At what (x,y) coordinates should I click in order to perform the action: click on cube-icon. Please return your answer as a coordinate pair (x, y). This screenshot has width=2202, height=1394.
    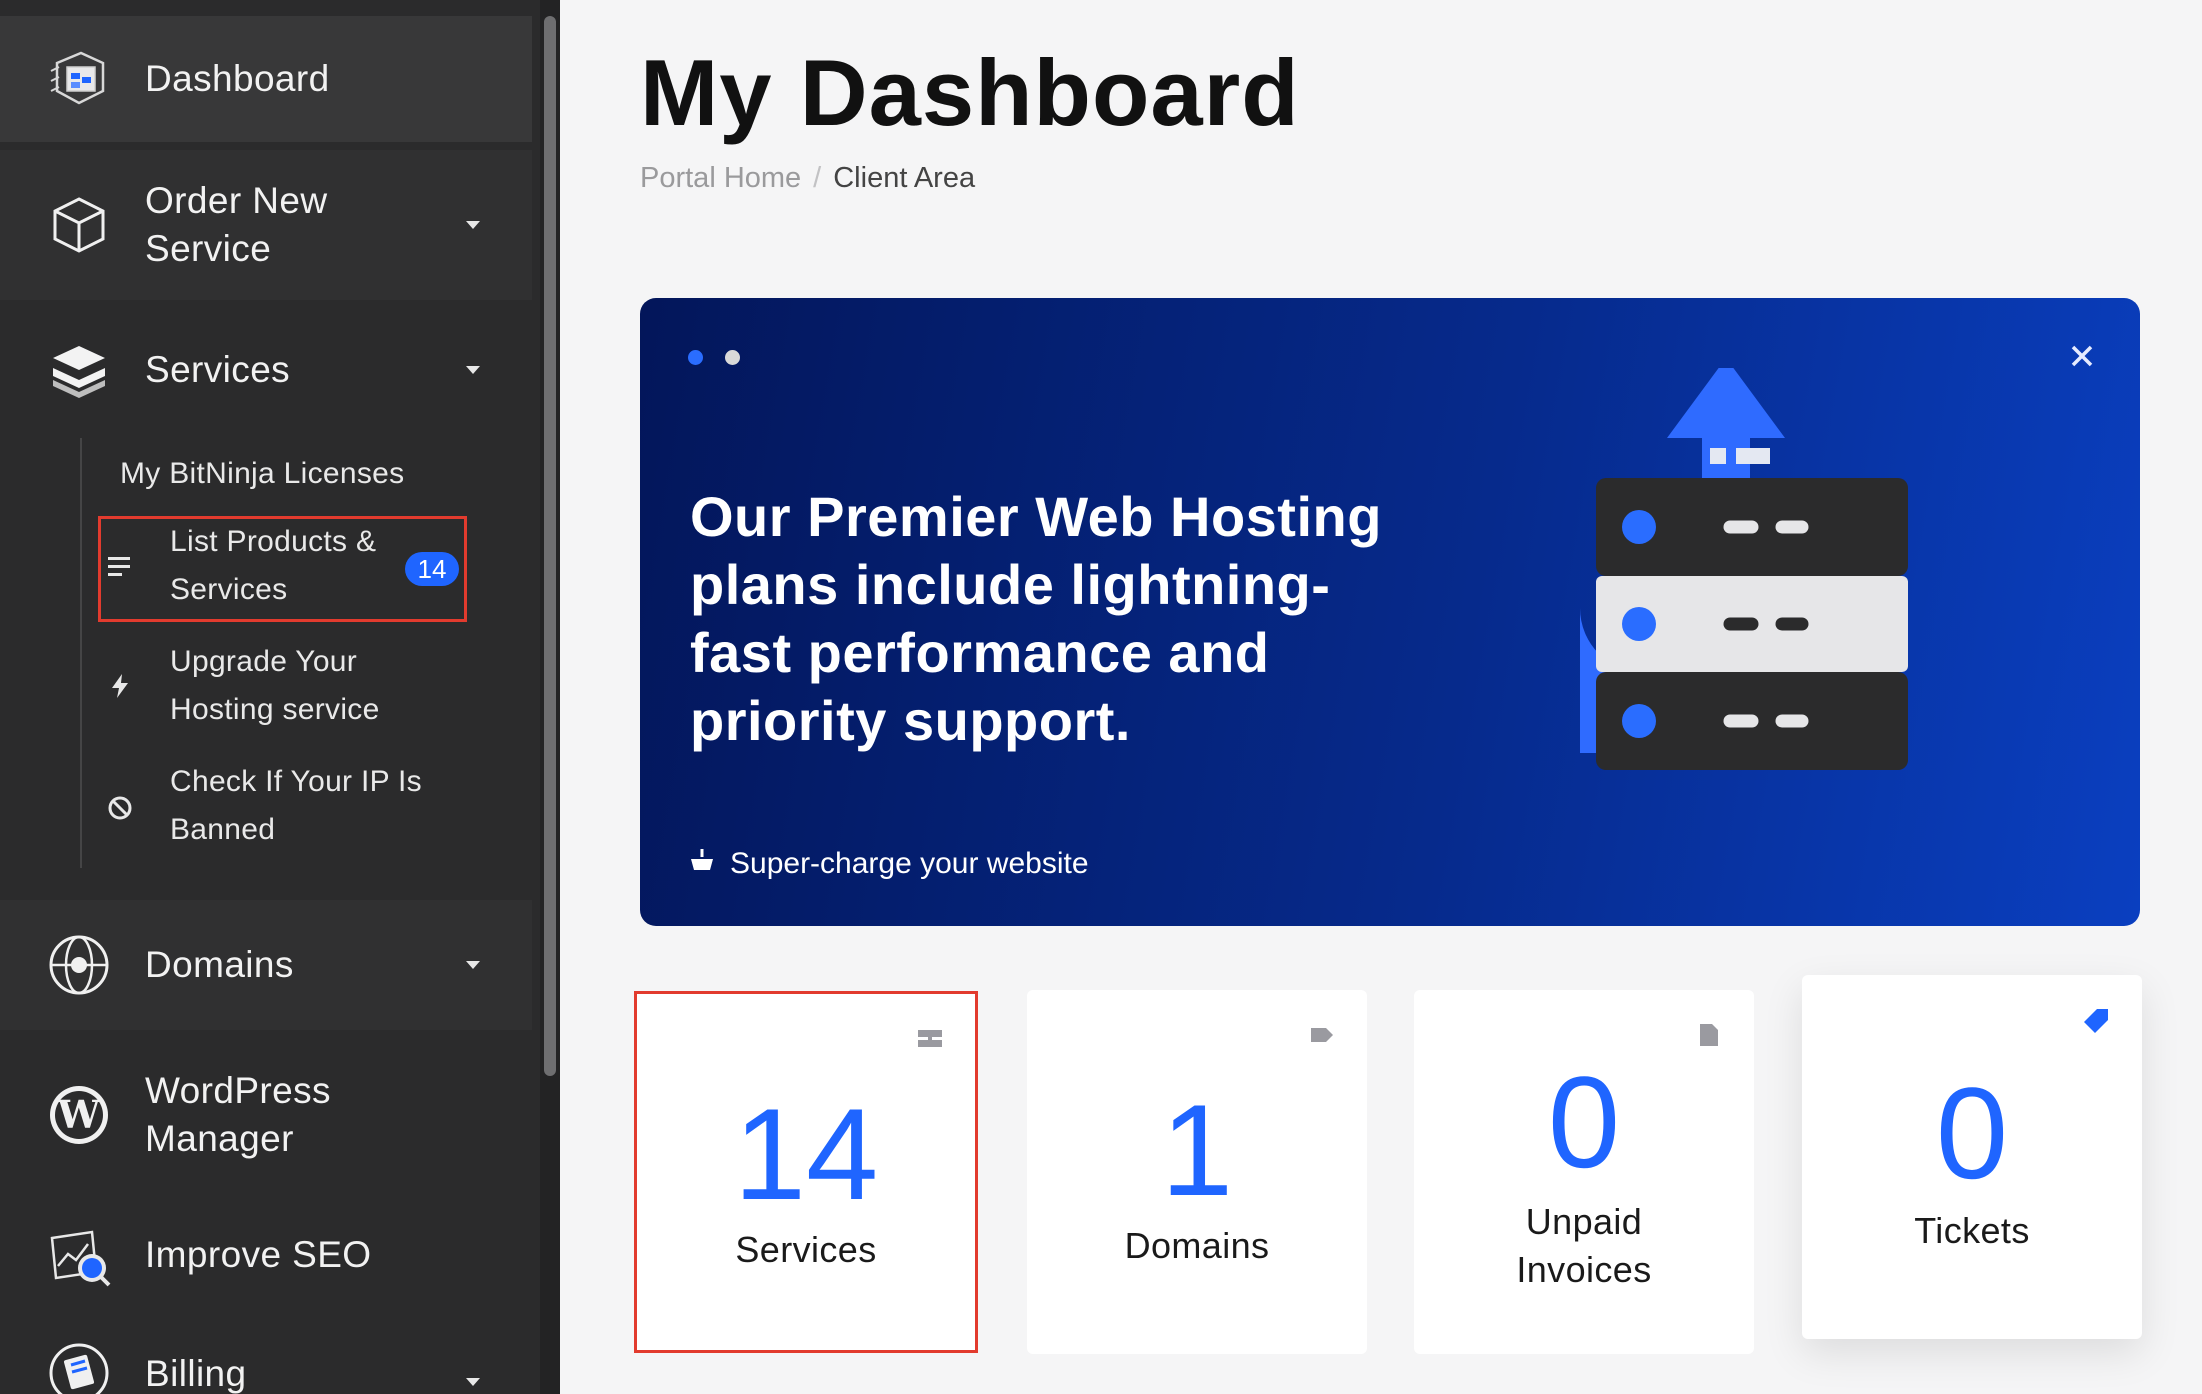
    Looking at the image, I should click on (79, 225).